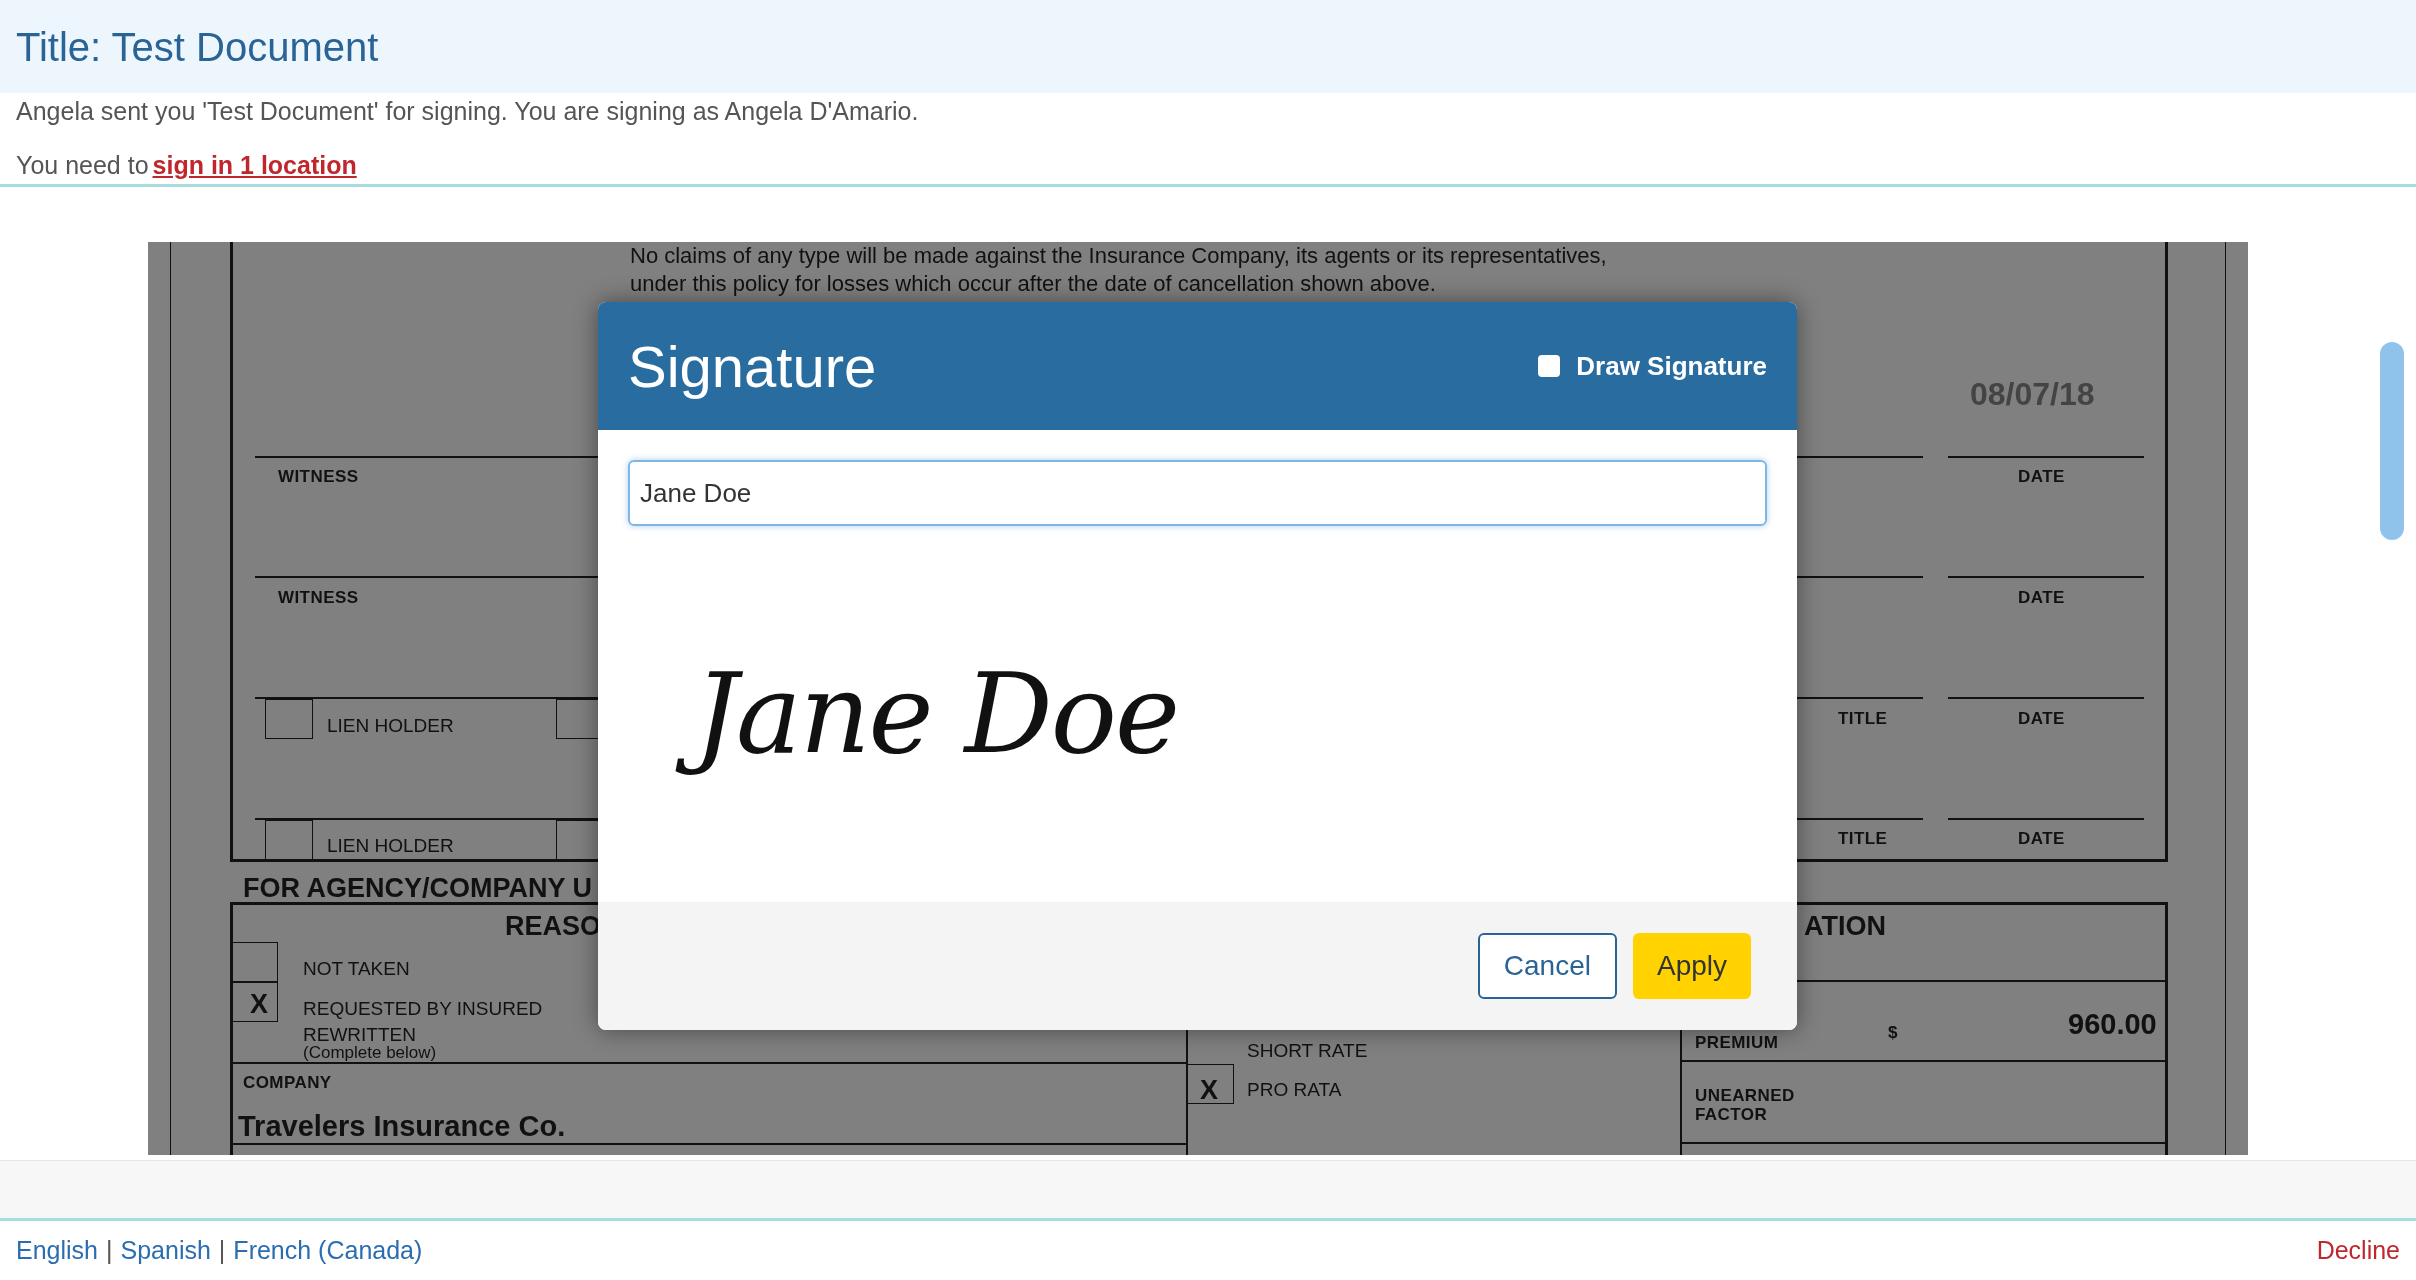 Image resolution: width=2416 pixels, height=1280 pixels. What do you see at coordinates (2392, 441) in the screenshot?
I see `scrollbar-thumb` at bounding box center [2392, 441].